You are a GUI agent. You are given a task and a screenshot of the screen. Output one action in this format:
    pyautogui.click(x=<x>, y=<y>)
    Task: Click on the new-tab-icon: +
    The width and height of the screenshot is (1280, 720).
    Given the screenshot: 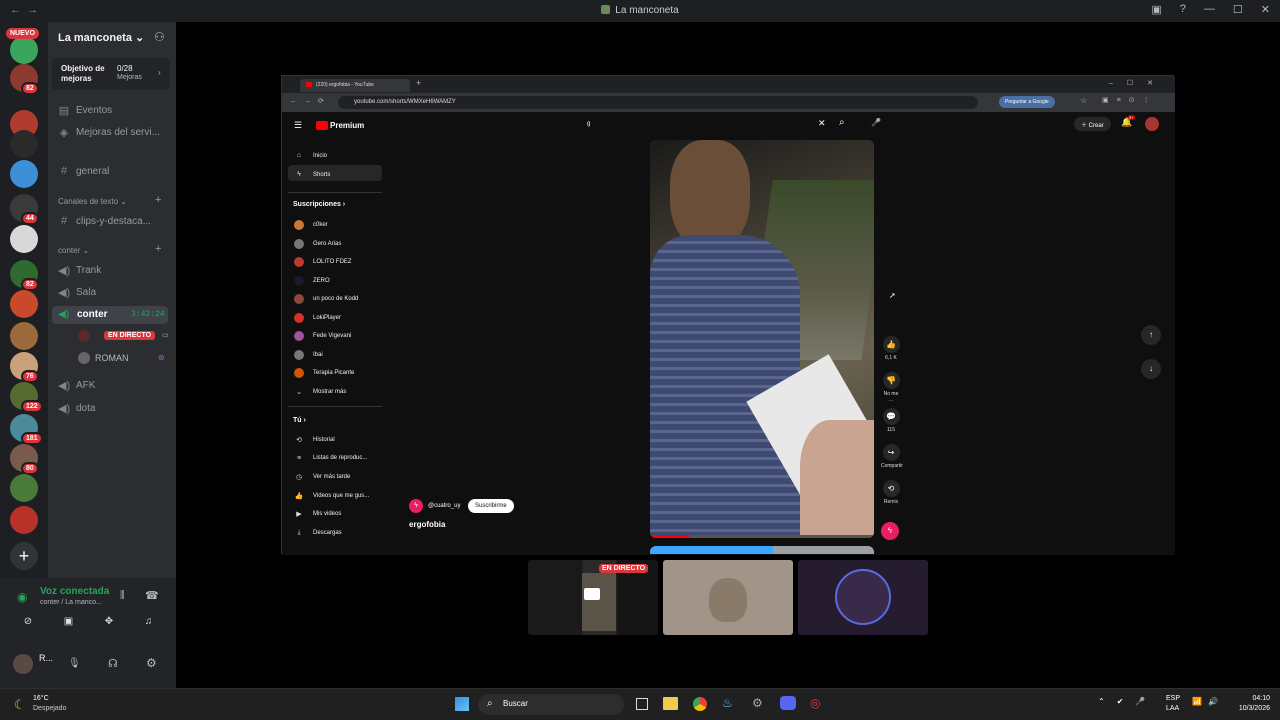 What is the action you would take?
    pyautogui.click(x=418, y=83)
    